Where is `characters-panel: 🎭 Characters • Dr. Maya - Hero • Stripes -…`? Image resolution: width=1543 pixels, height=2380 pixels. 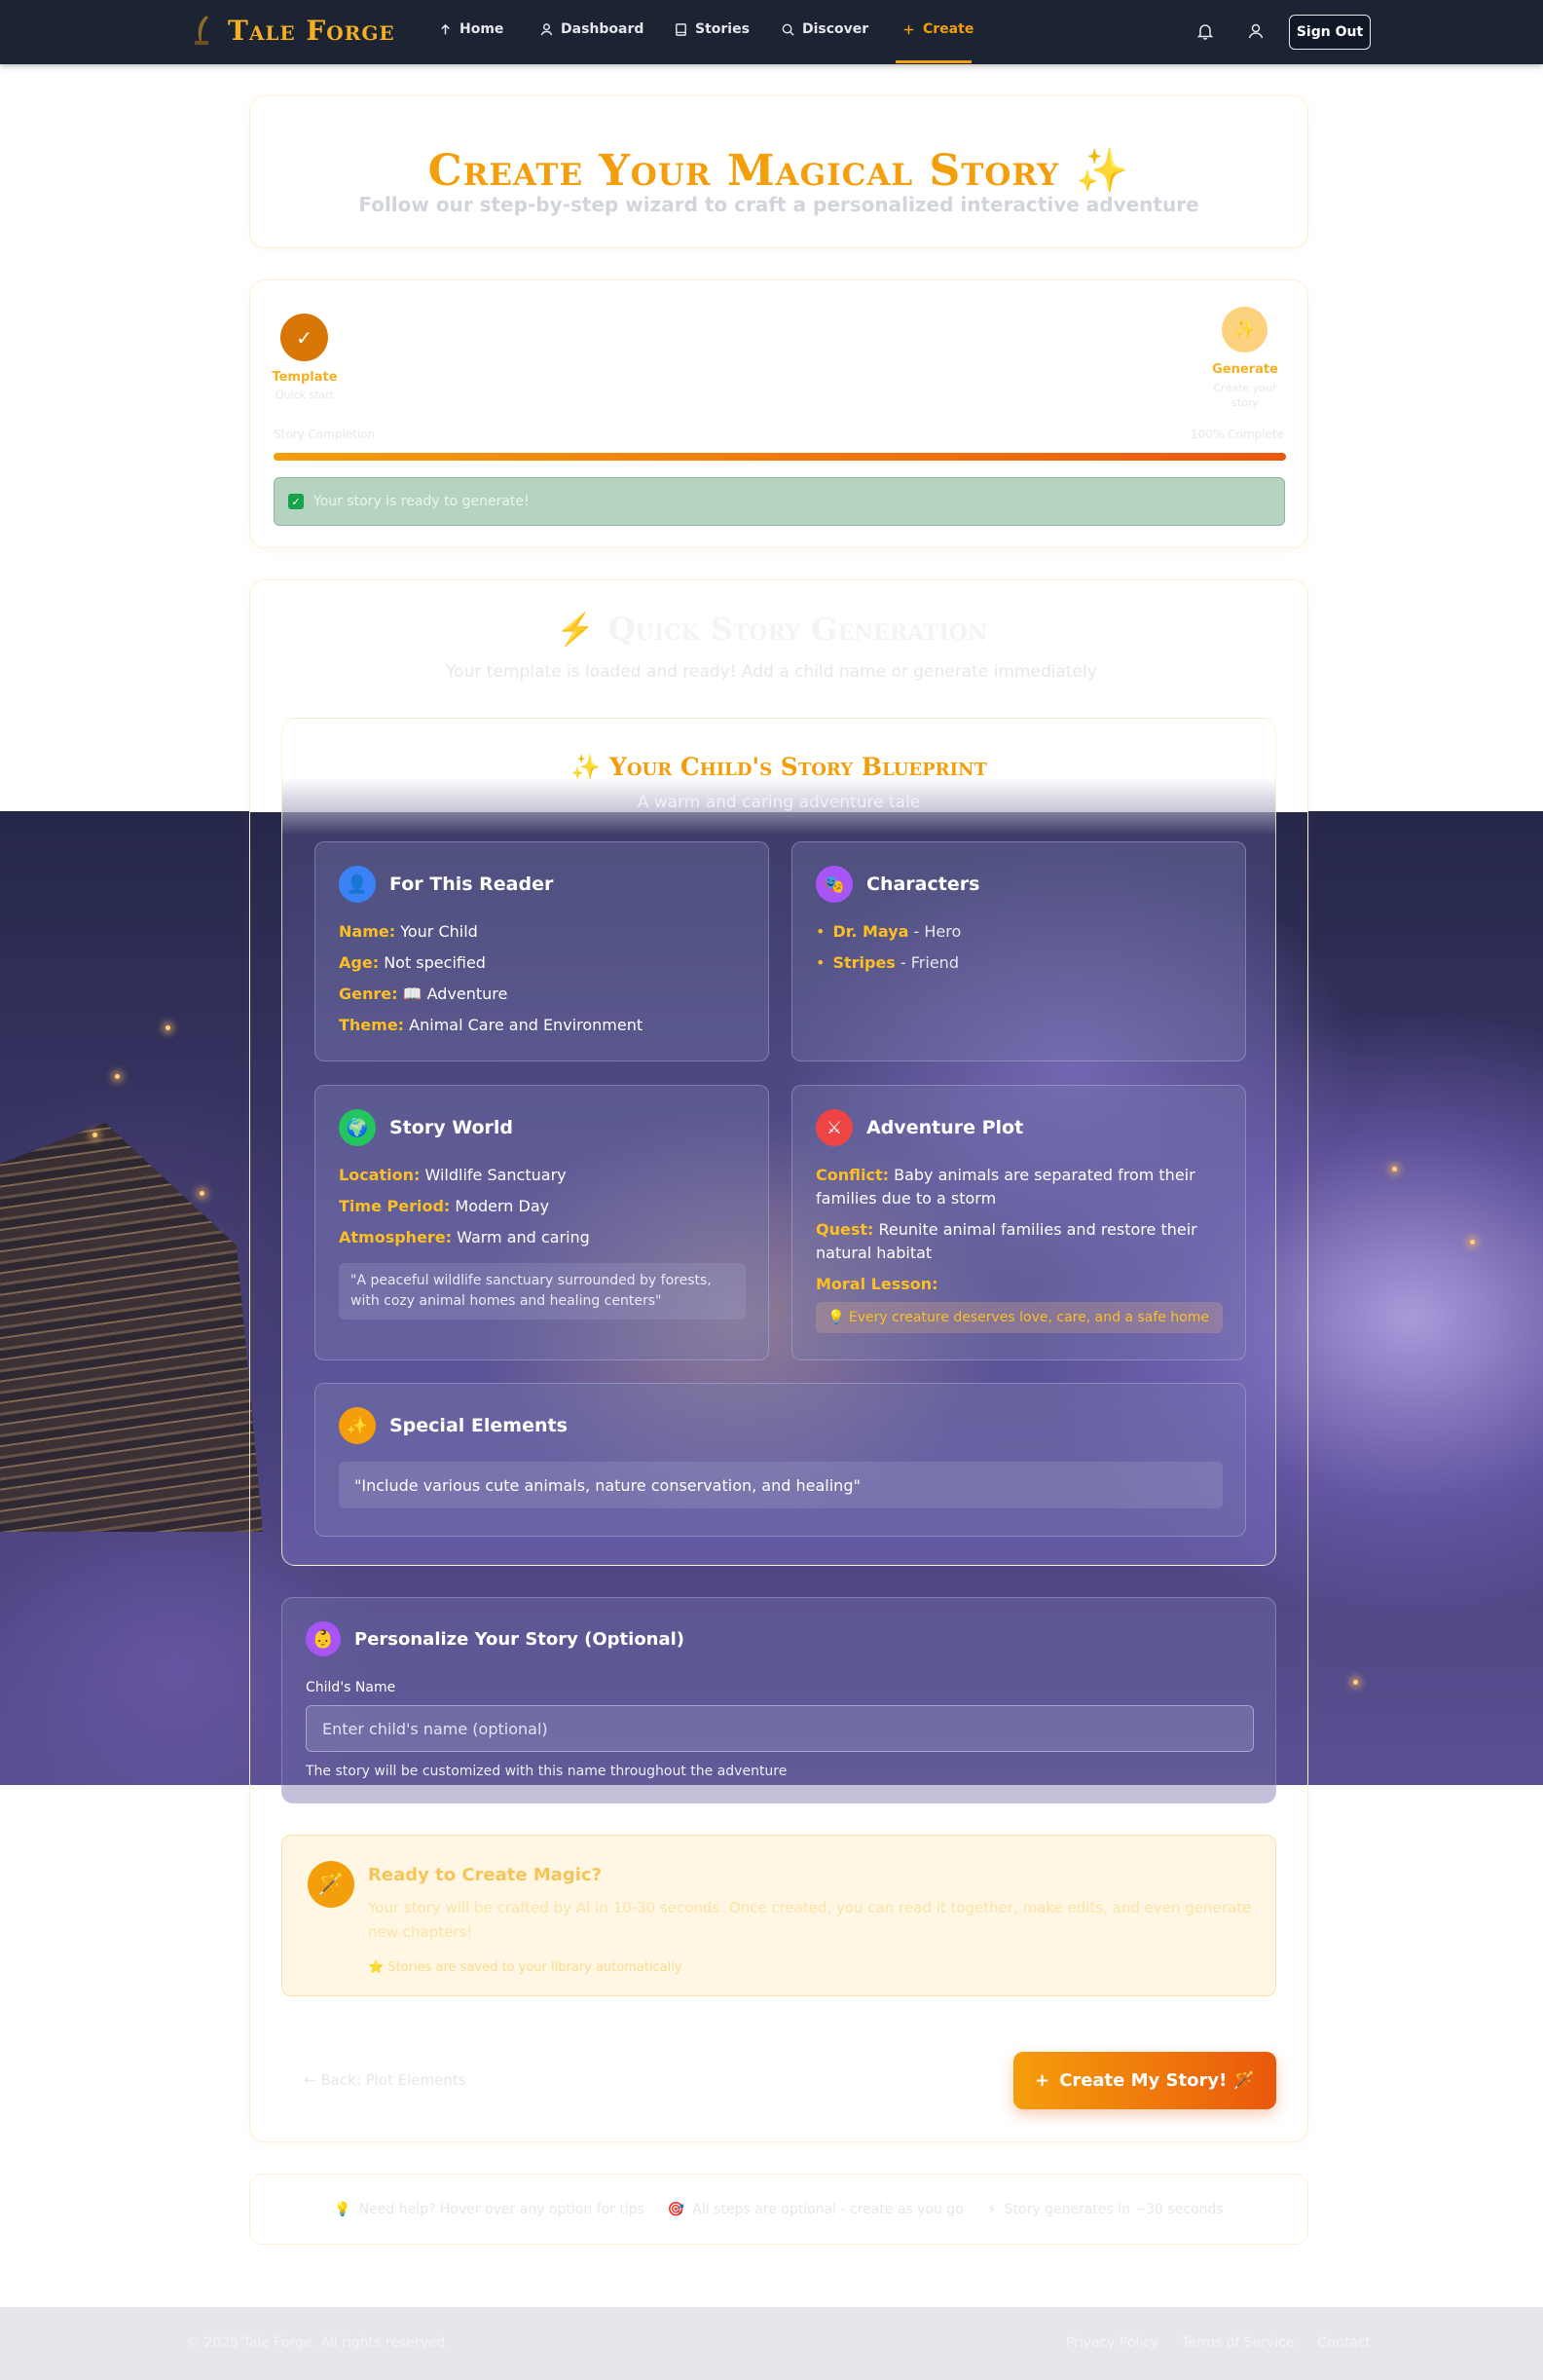 characters-panel: 🎭 Characters • Dr. Maya - Hero • Stripes -… is located at coordinates (1018, 951).